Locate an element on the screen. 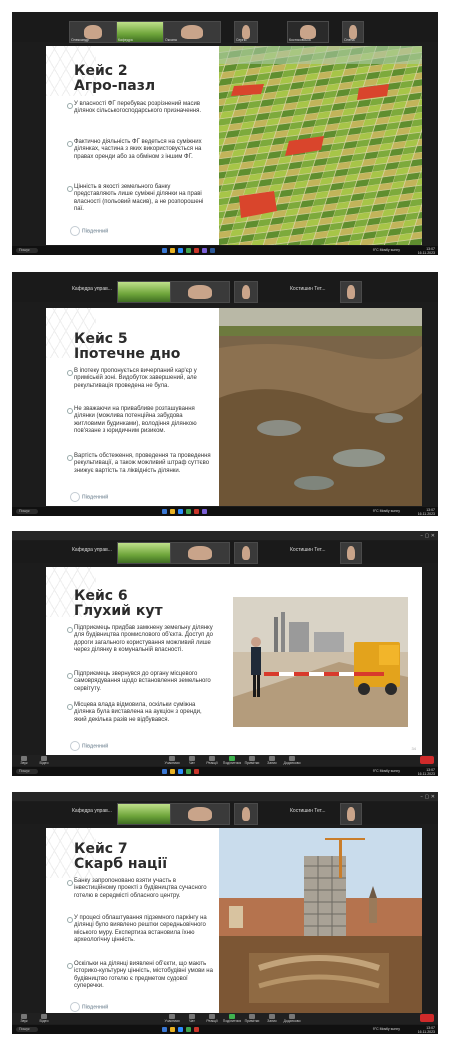 This screenshot has width=450, height=1044. participant-name: Сергій is located at coordinates (241, 40).